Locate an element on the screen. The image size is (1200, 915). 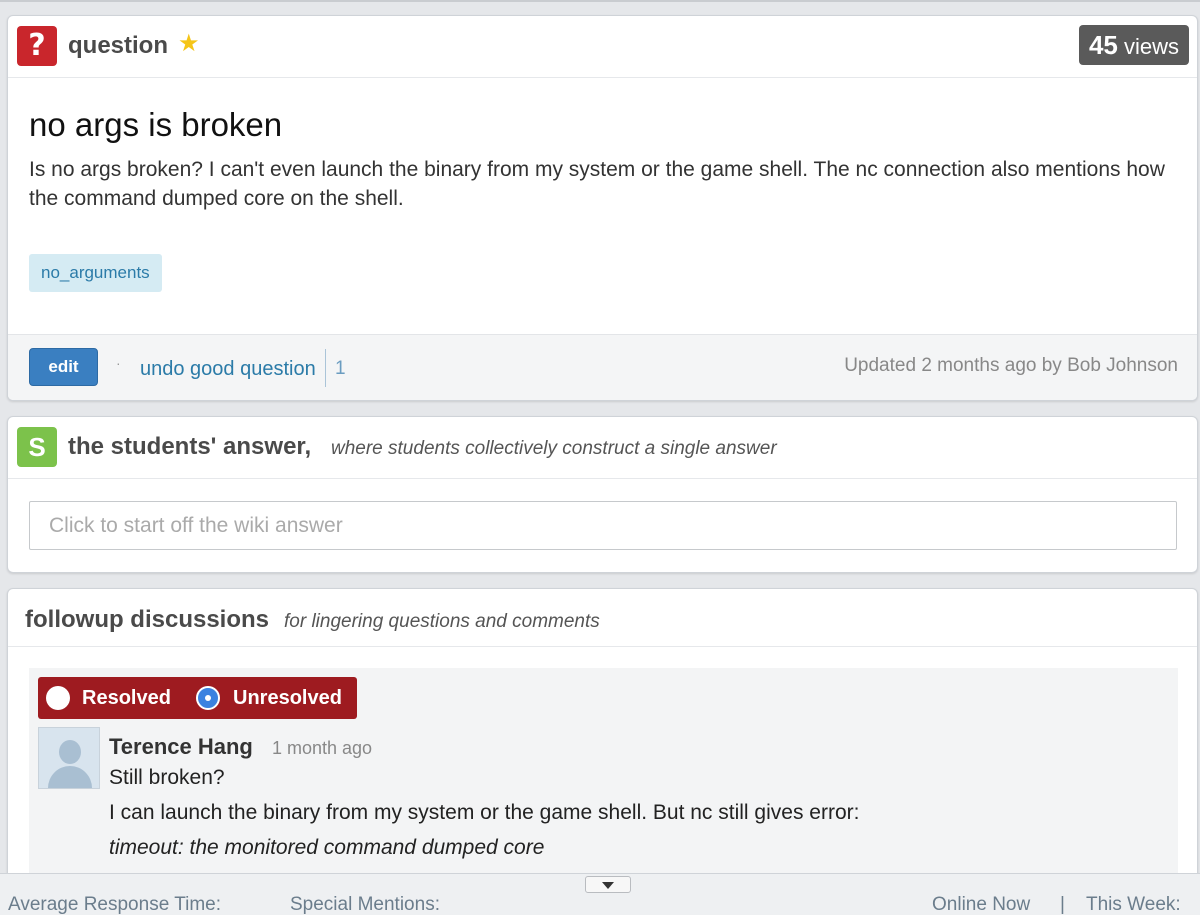
students-answer-title: the students' answer, is located at coordinates (190, 446).